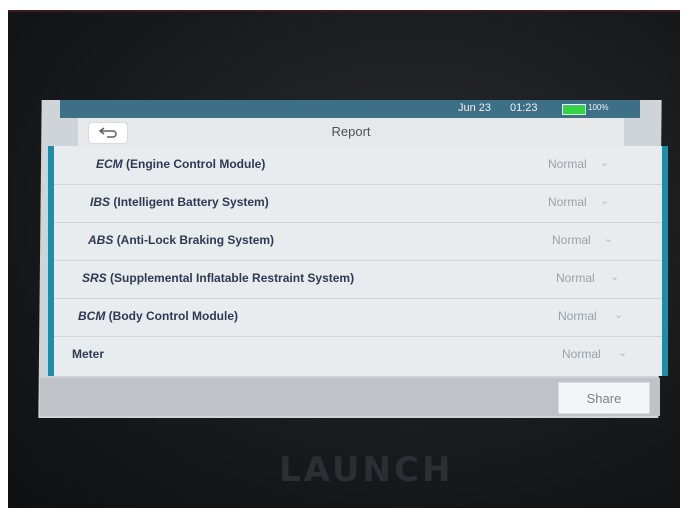 This screenshot has width=688, height=514. What do you see at coordinates (475, 108) in the screenshot?
I see `status-date: Jun 23` at bounding box center [475, 108].